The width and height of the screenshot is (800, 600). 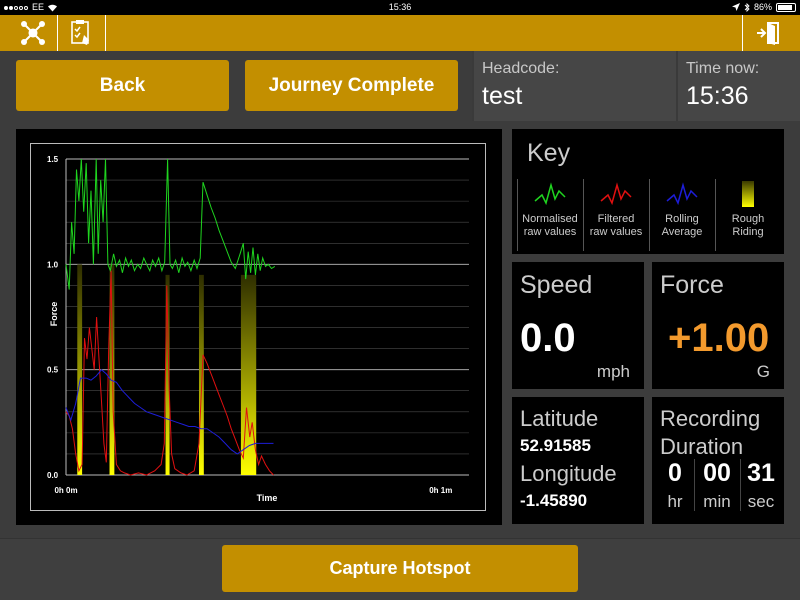 I want to click on key-item-rolling: Rolling Average, so click(x=681, y=215).